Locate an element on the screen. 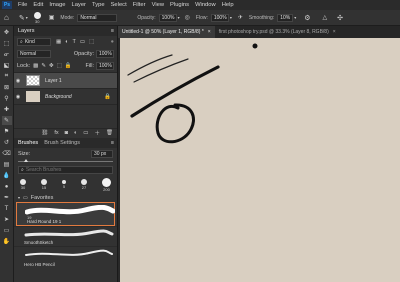  opacity-field: 100% is located at coordinates (167, 17).